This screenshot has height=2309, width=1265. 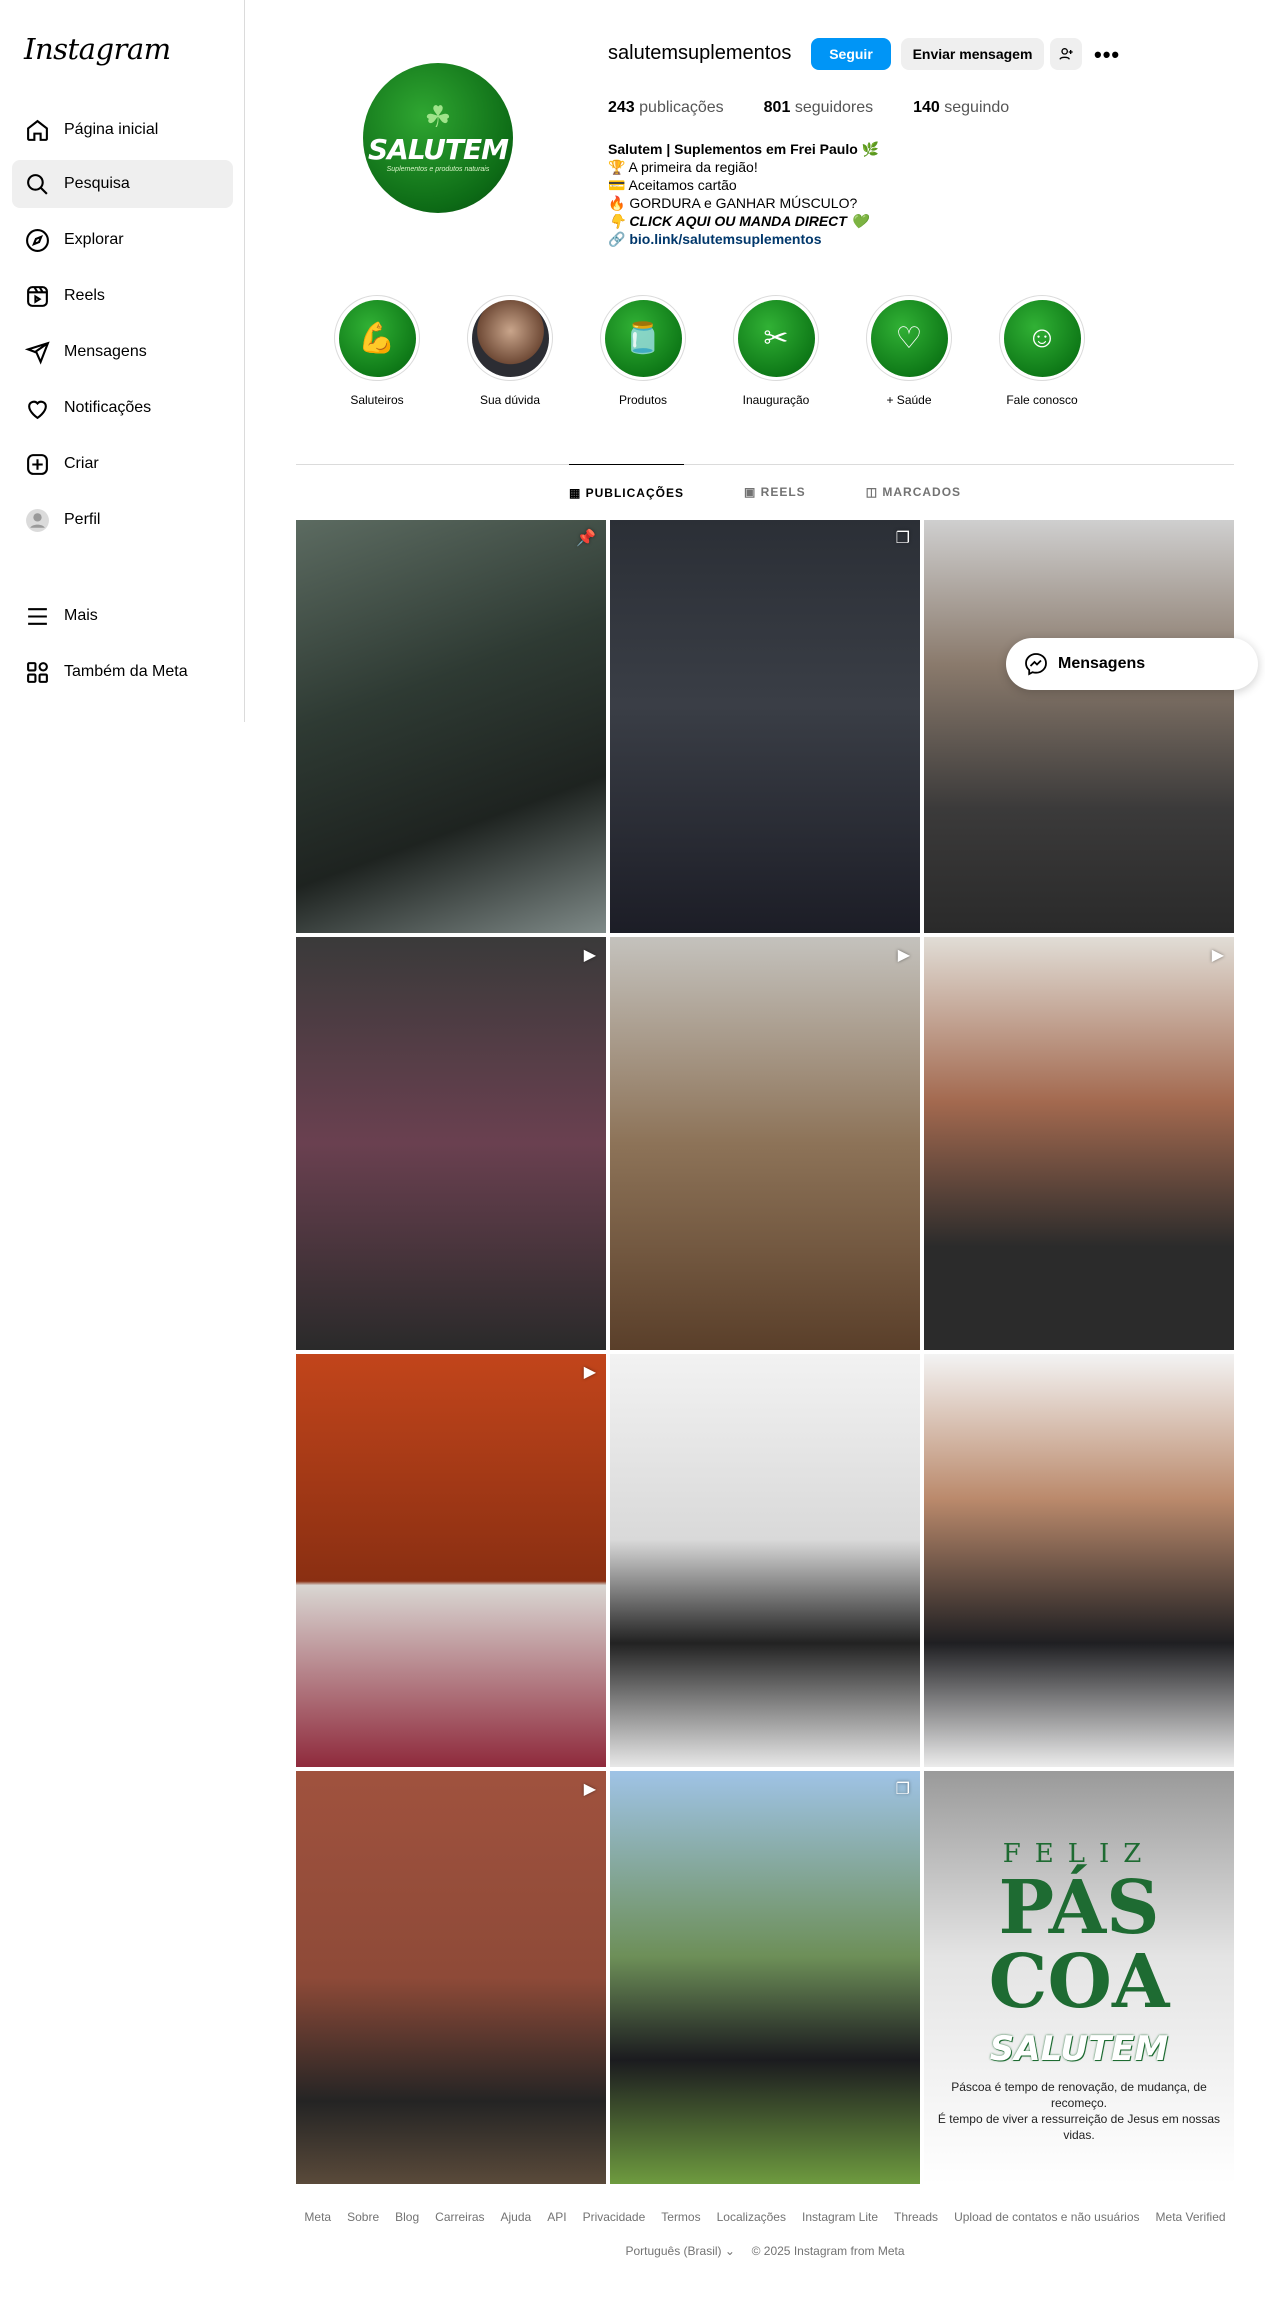 What do you see at coordinates (97, 49) in the screenshot?
I see `instagram-logo: Instagram` at bounding box center [97, 49].